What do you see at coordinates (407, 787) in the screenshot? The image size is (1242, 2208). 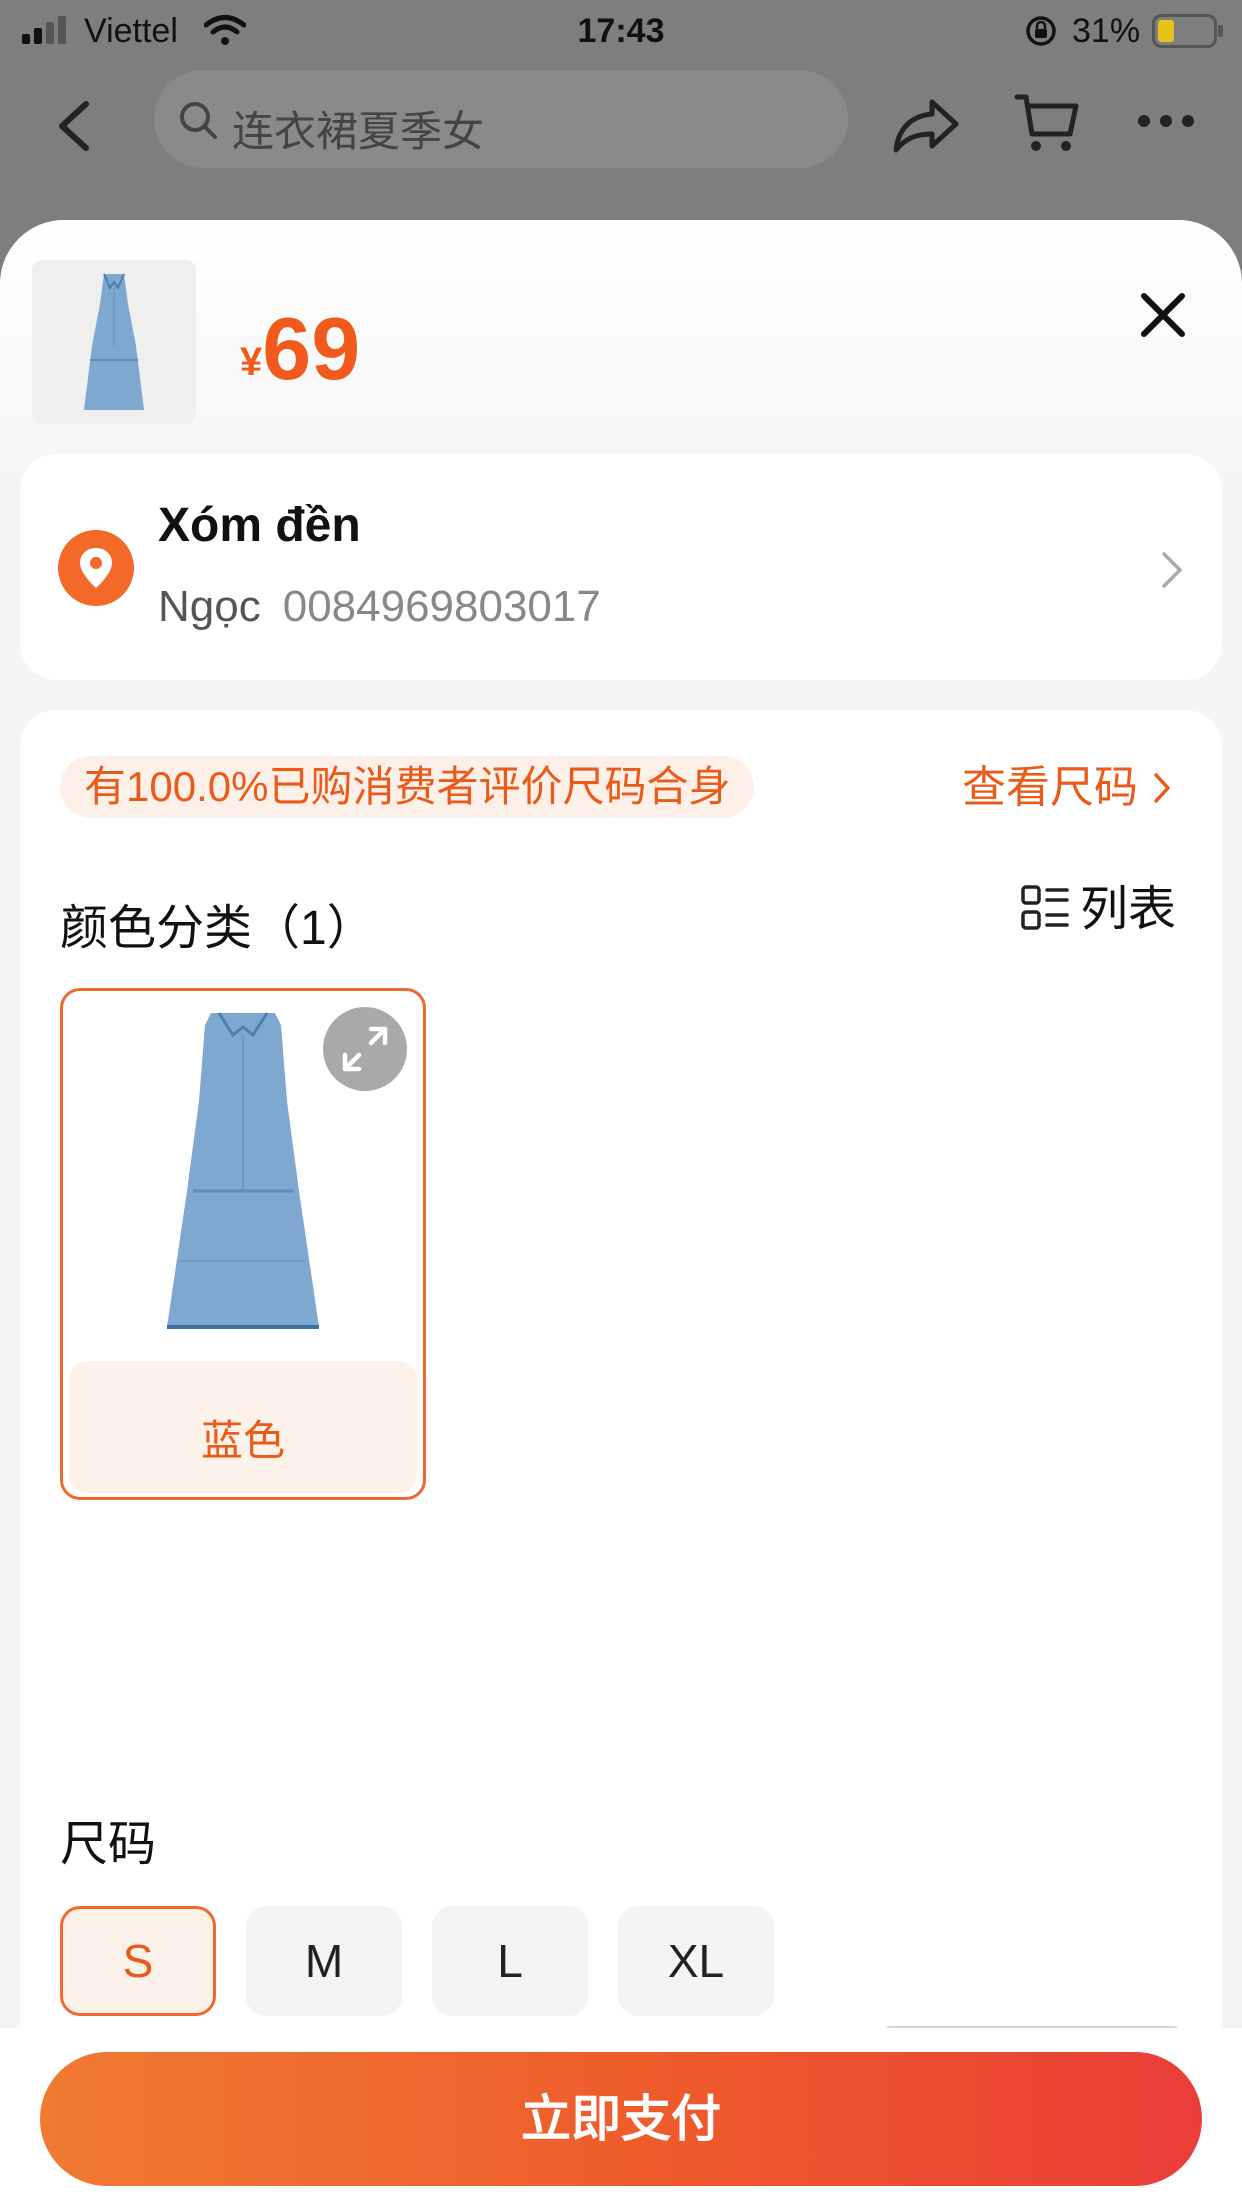 I see `size-fit-badge: 有100.0%已购消费者评价尺码合身` at bounding box center [407, 787].